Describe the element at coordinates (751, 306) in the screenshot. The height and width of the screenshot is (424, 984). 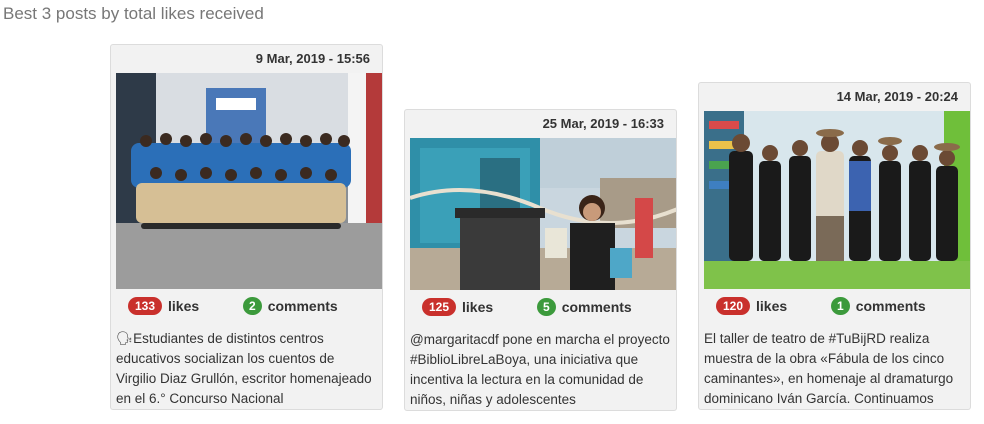
I see `likes-stat: 120 likes` at that location.